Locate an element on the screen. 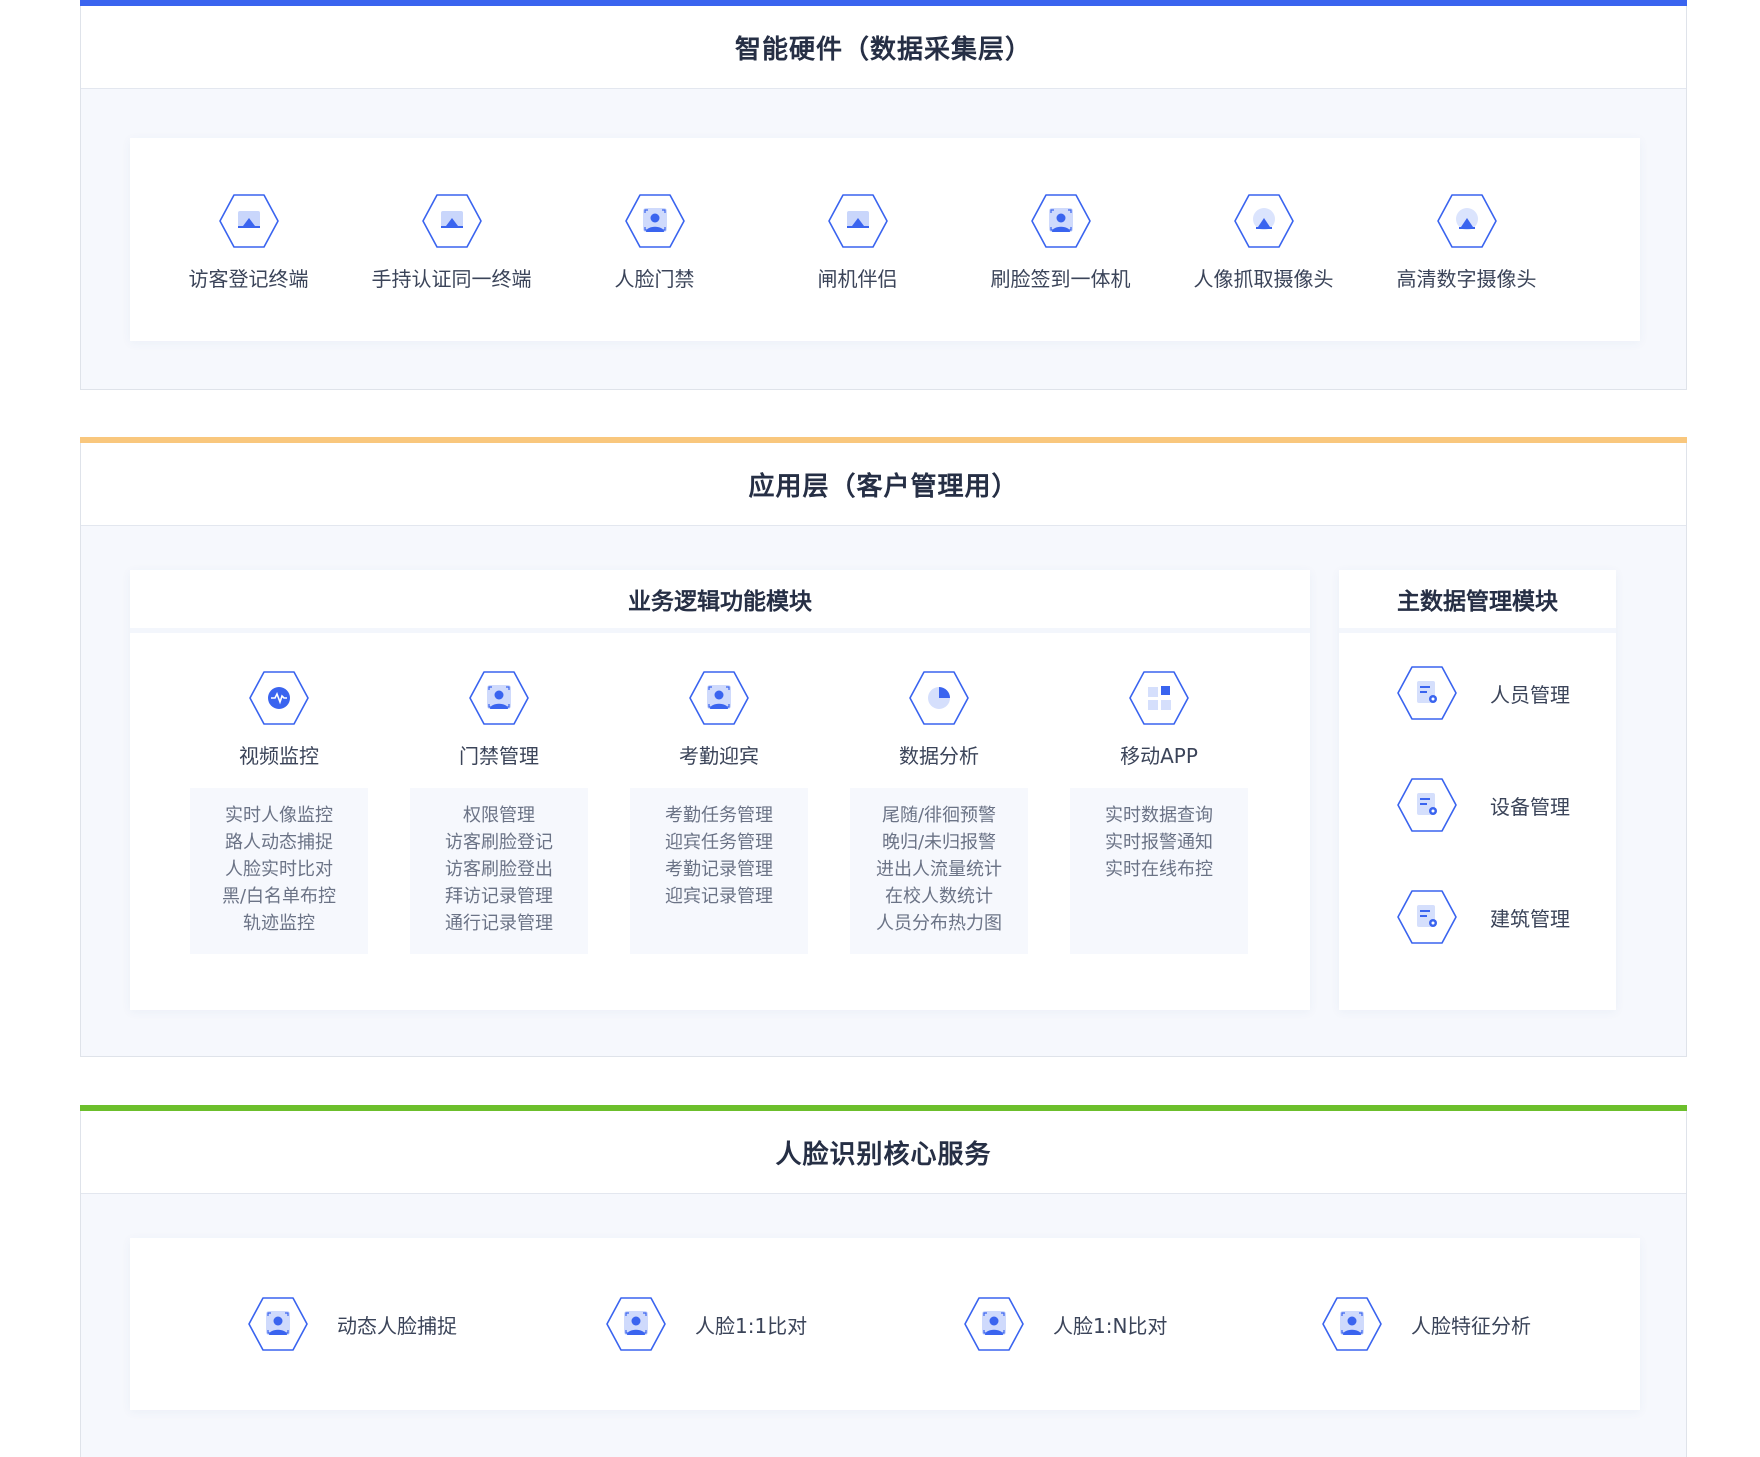  hardware-item: 人脸门禁 is located at coordinates (654, 242).